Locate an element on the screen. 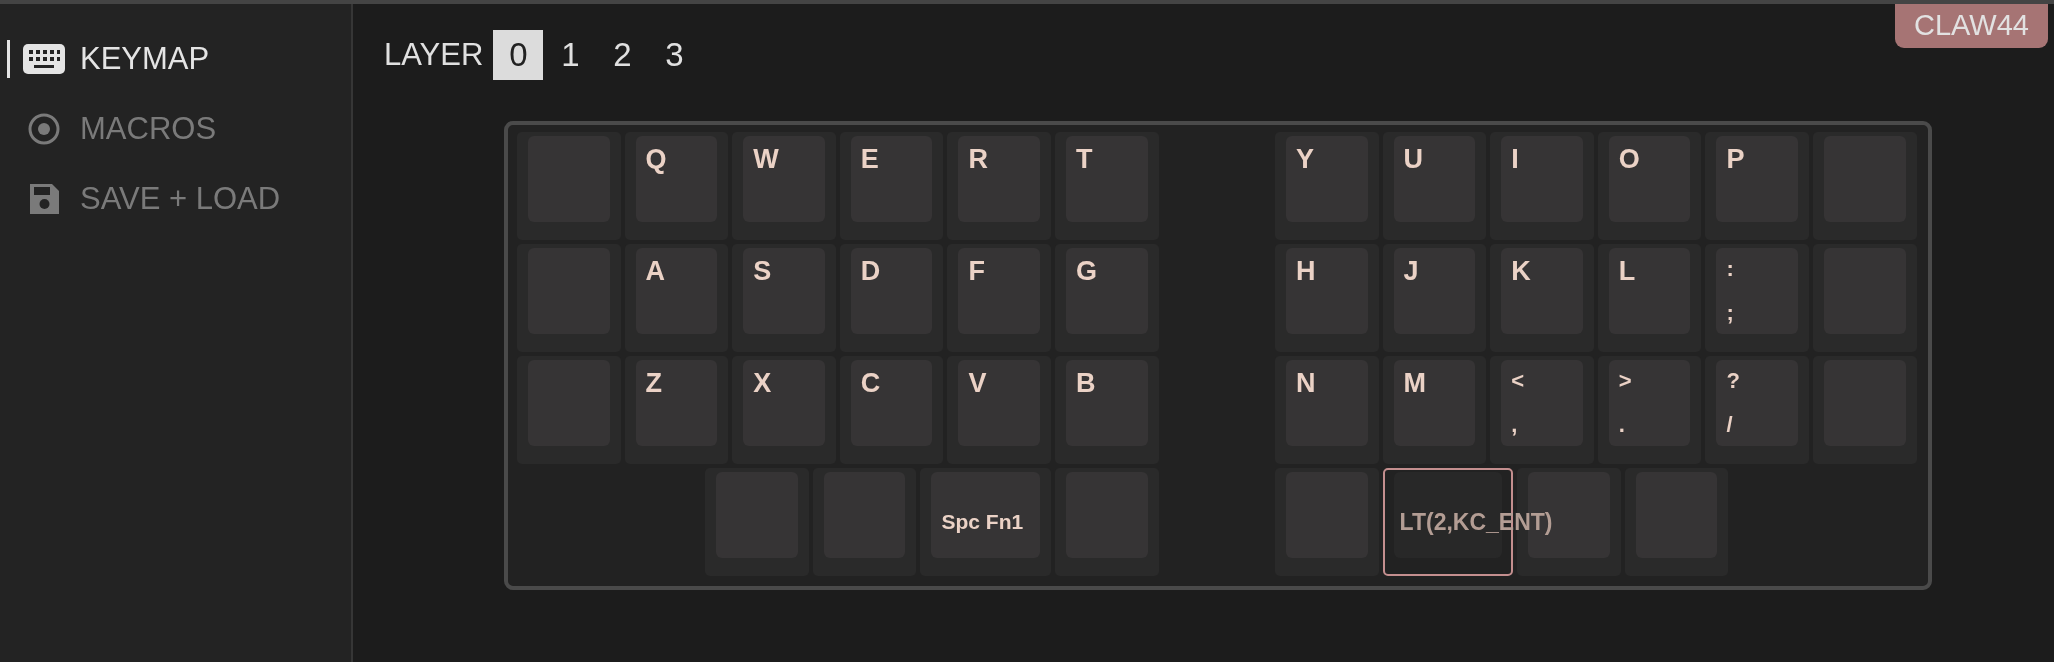  nav-item: SAVE + LOAD is located at coordinates (175, 199).